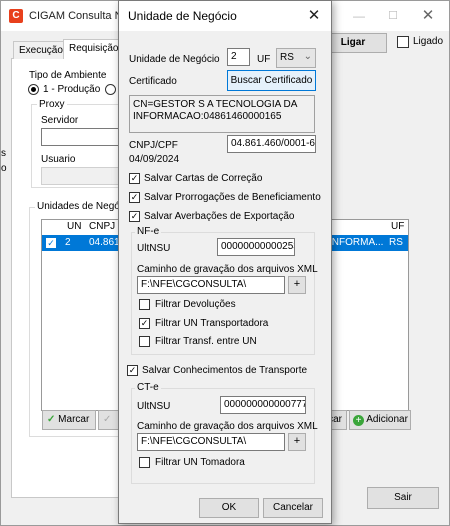  I want to click on ligado-checkbox, so click(403, 42).